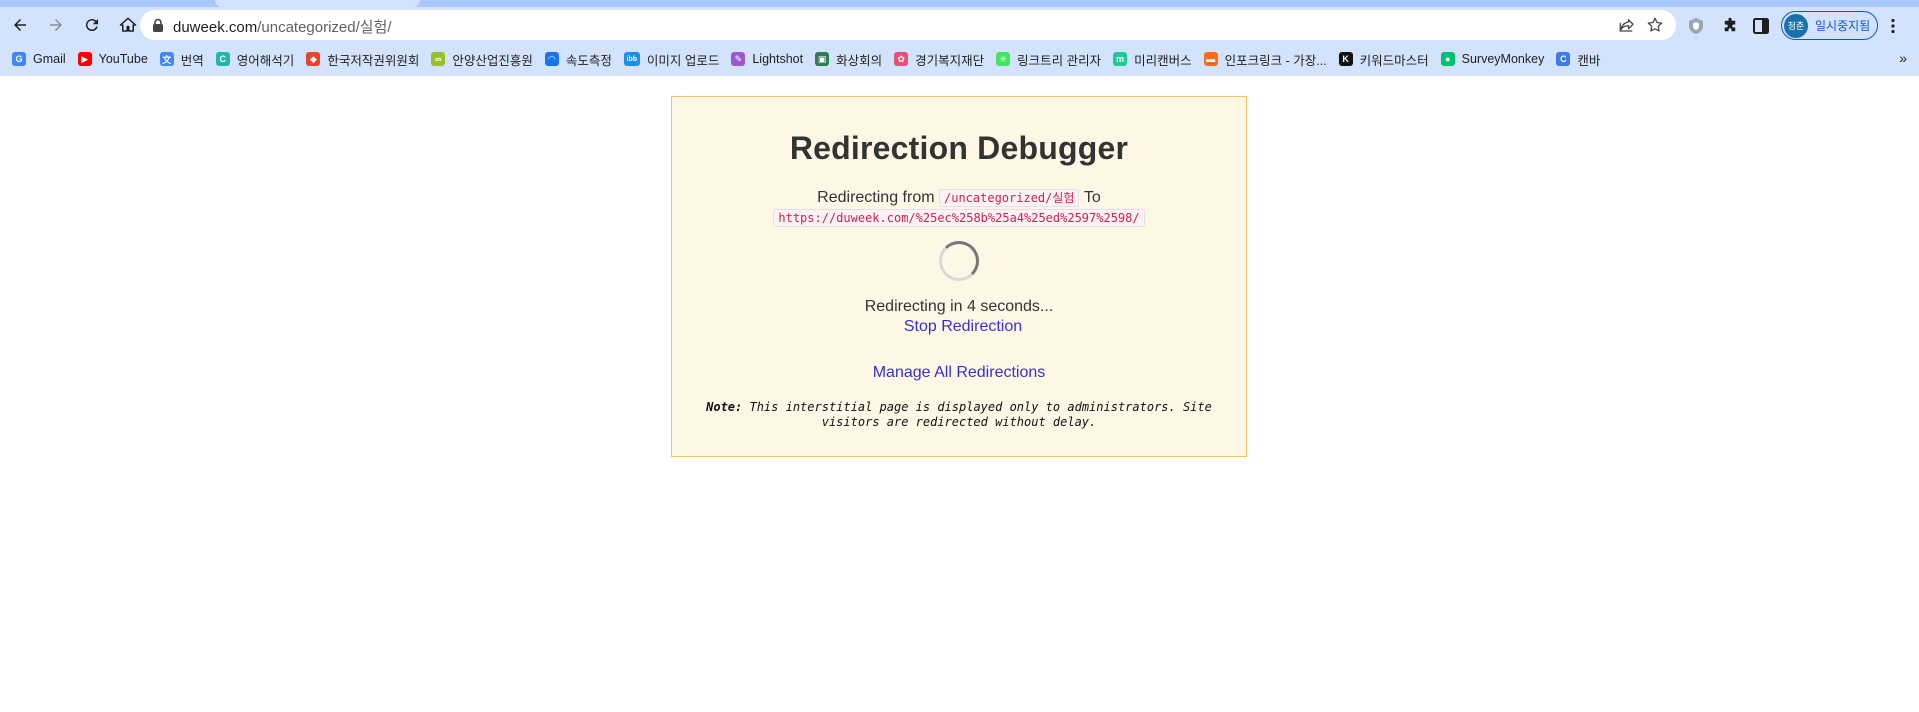 Image resolution: width=1919 pixels, height=712 pixels. What do you see at coordinates (373, 60) in the screenshot?
I see `bookmark-label: 한국저작권위원회` at bounding box center [373, 60].